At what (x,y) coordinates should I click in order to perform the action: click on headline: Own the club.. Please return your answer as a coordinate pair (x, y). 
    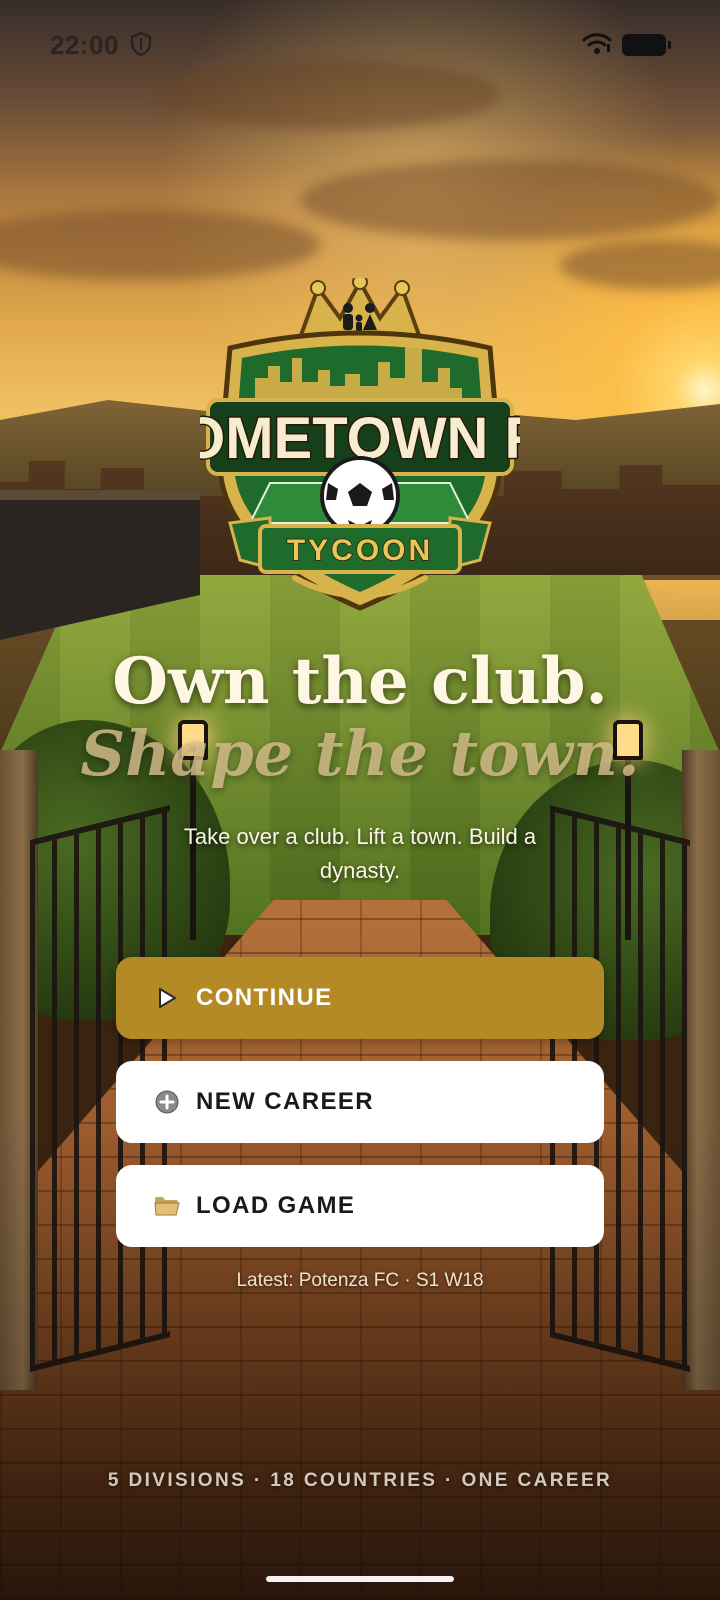
    Looking at the image, I should click on (360, 681).